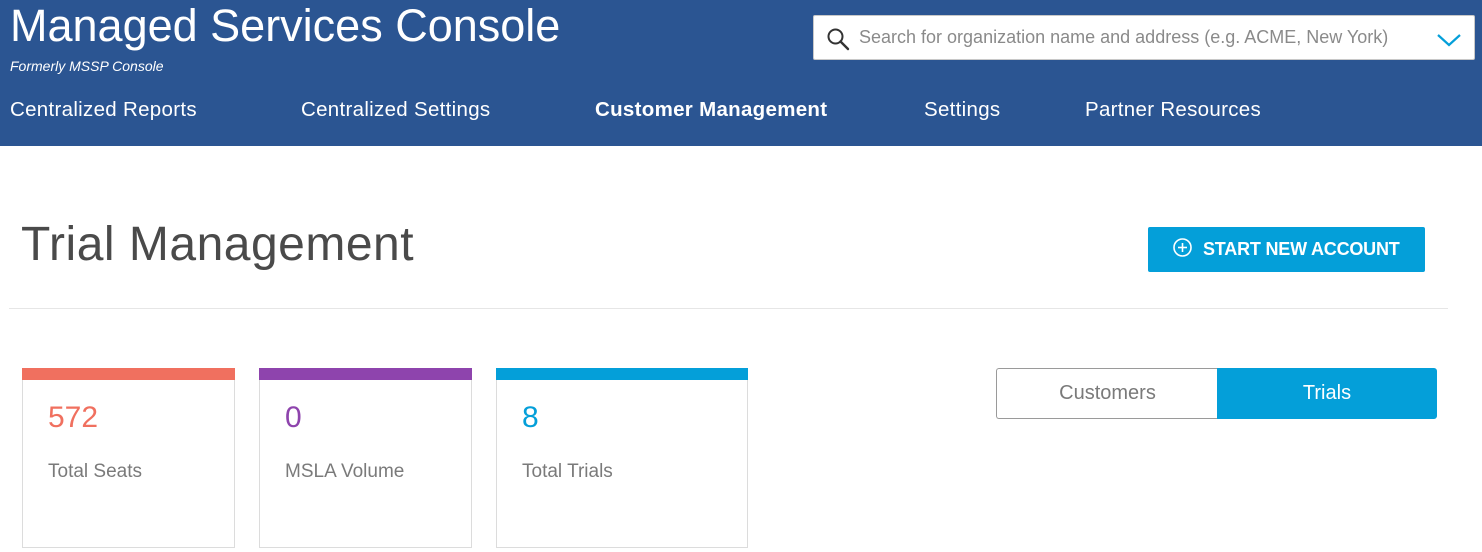 The width and height of the screenshot is (1482, 552). Describe the element at coordinates (1173, 110) in the screenshot. I see `nav-partner-resources: Partner Resources` at that location.